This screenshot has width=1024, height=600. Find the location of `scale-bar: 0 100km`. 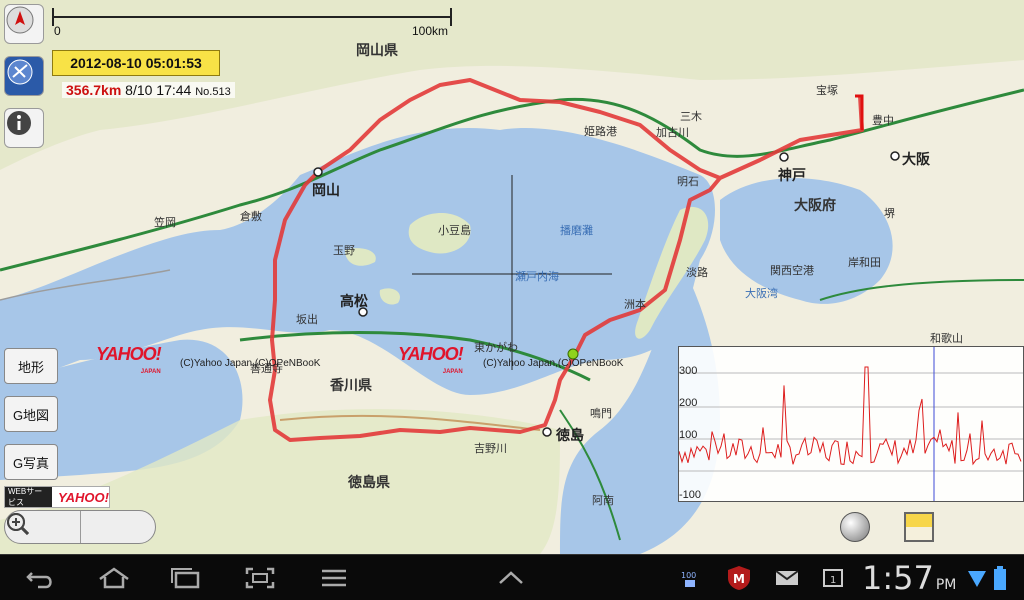

scale-bar: 0 100km is located at coordinates (253, 25).